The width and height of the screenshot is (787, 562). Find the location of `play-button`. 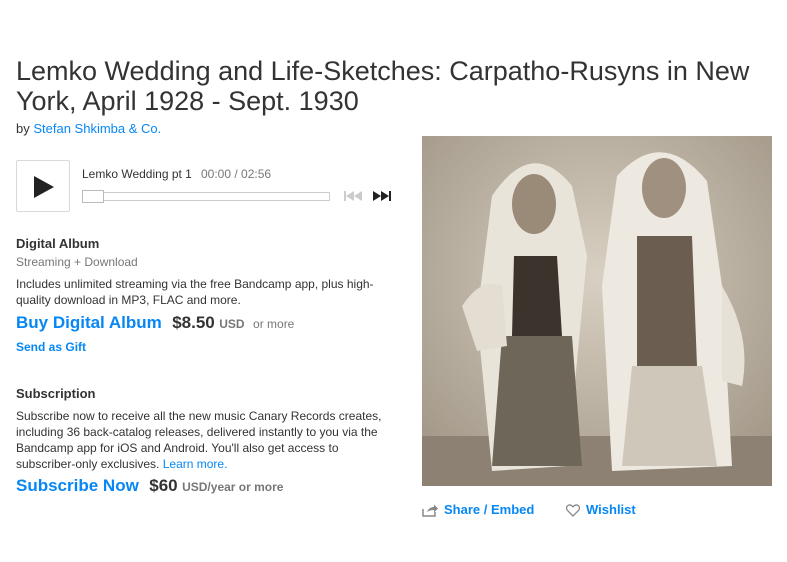

play-button is located at coordinates (43, 186).